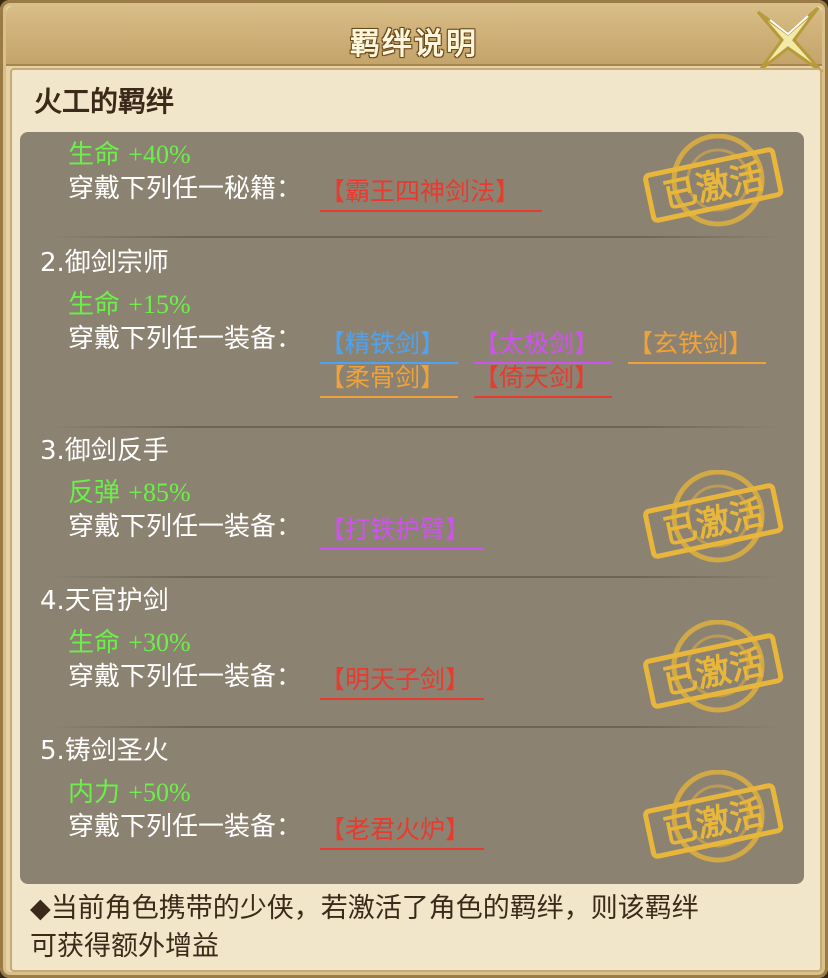 The width and height of the screenshot is (828, 978). What do you see at coordinates (129, 305) in the screenshot?
I see `bond-stat: 生命 +15%` at bounding box center [129, 305].